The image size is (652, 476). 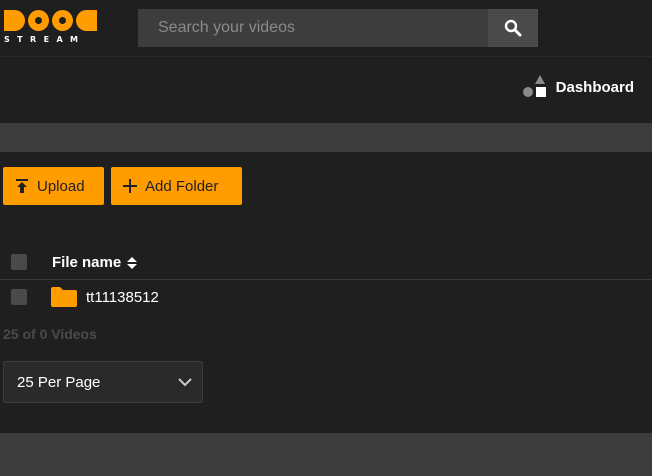 I want to click on divider-band, so click(x=326, y=137).